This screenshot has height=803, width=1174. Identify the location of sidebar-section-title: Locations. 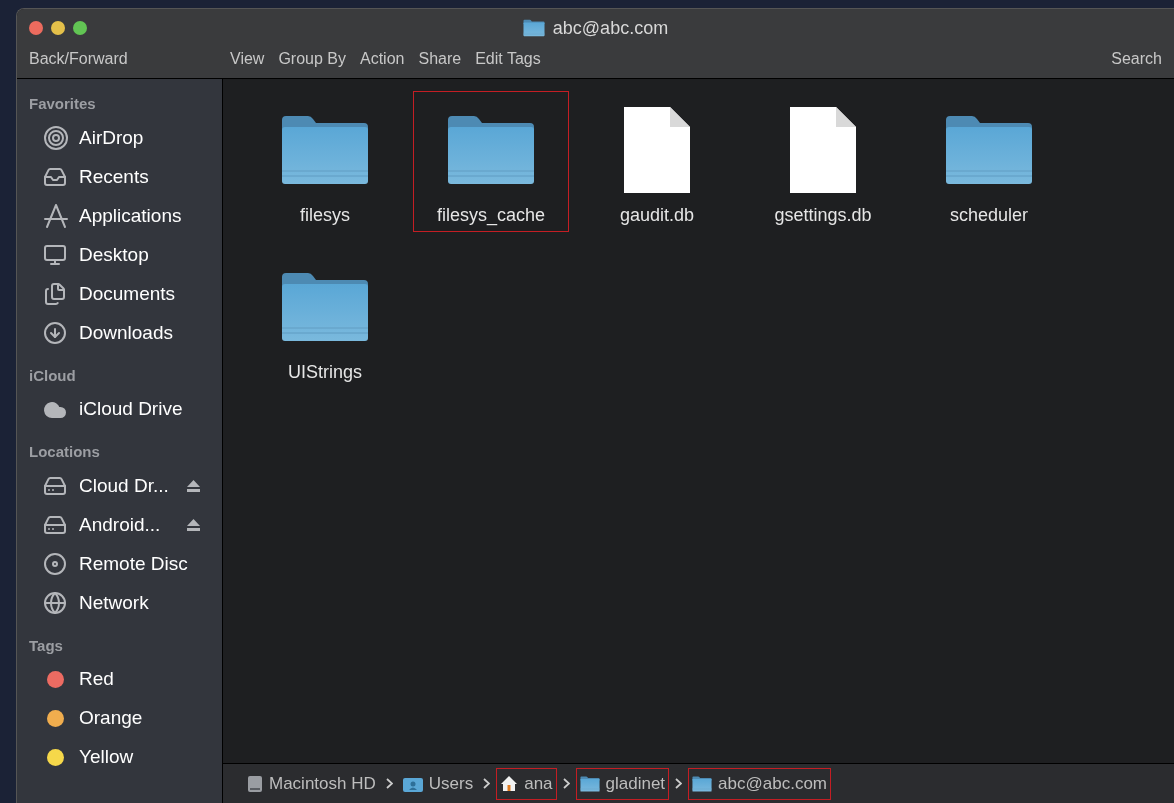
(65, 452).